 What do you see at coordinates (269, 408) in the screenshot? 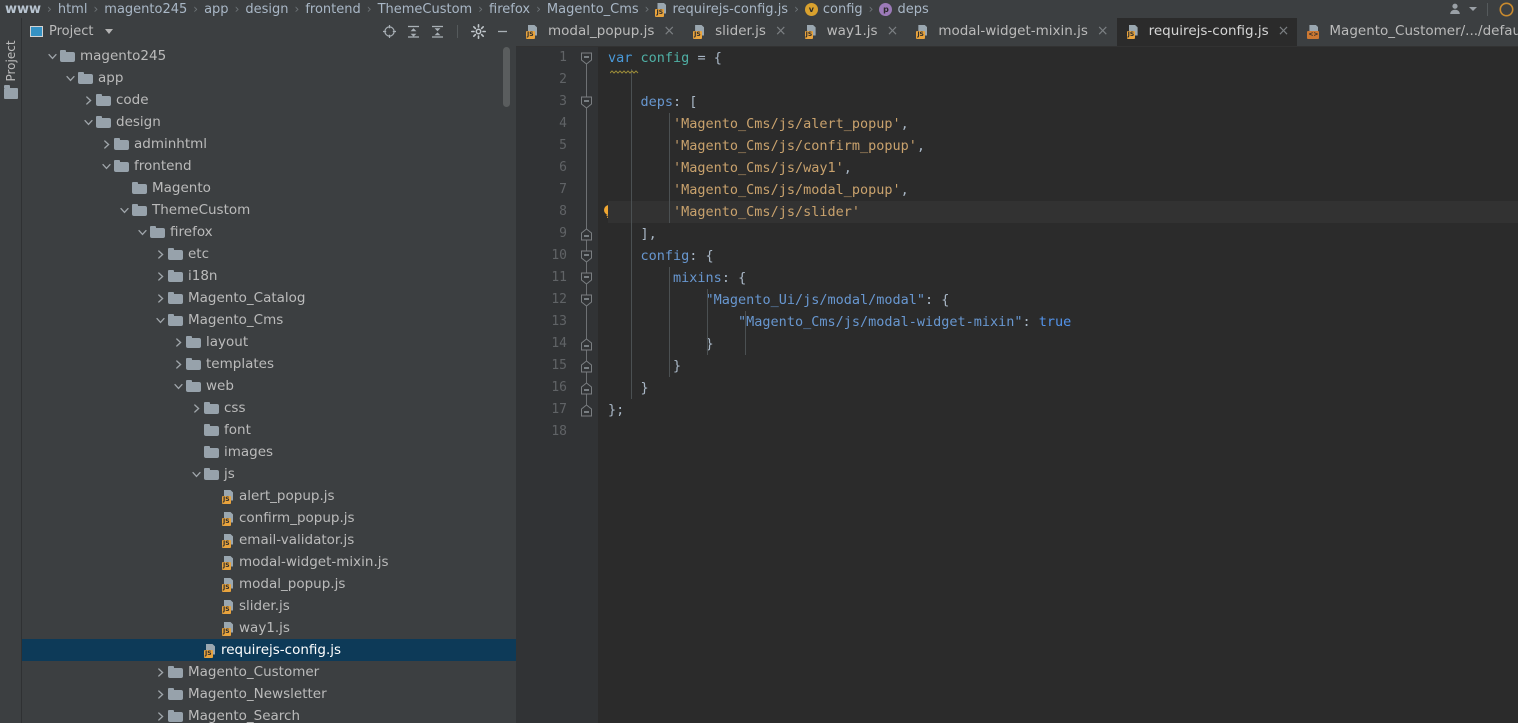
I see `tree-row: css` at bounding box center [269, 408].